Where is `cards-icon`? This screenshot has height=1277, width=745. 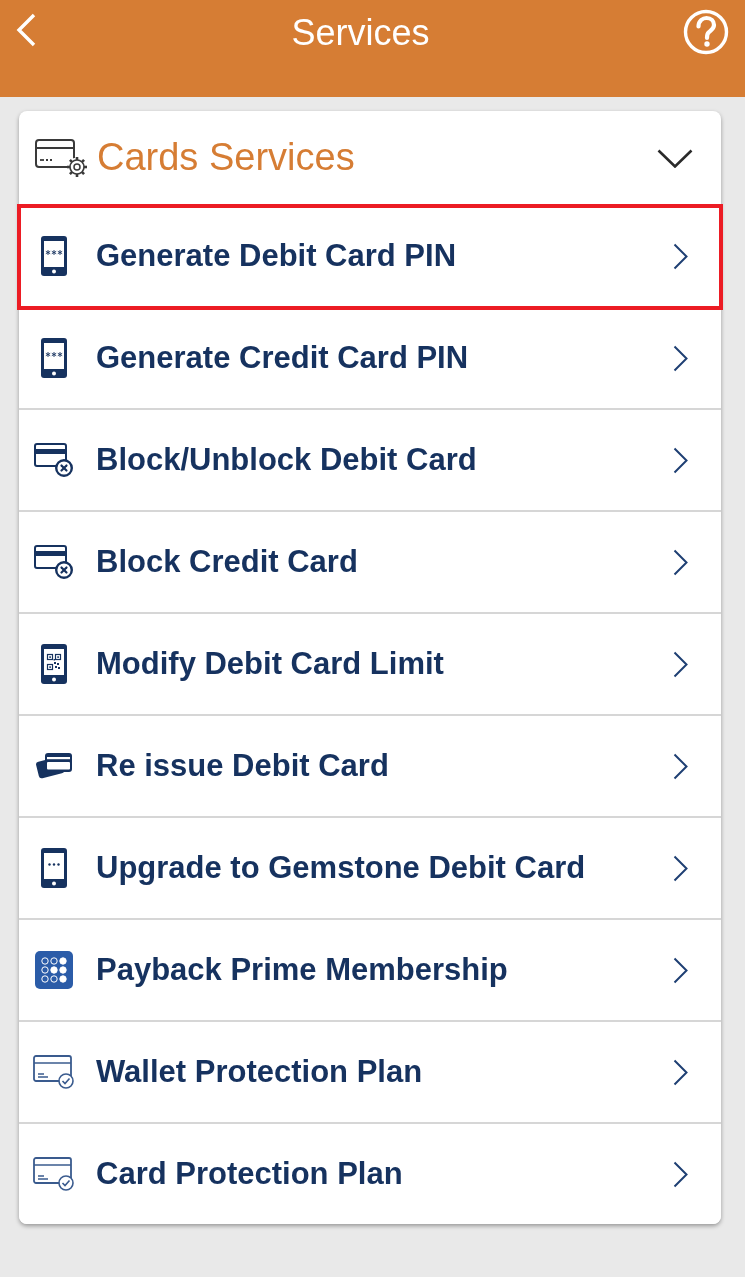 cards-icon is located at coordinates (54, 766).